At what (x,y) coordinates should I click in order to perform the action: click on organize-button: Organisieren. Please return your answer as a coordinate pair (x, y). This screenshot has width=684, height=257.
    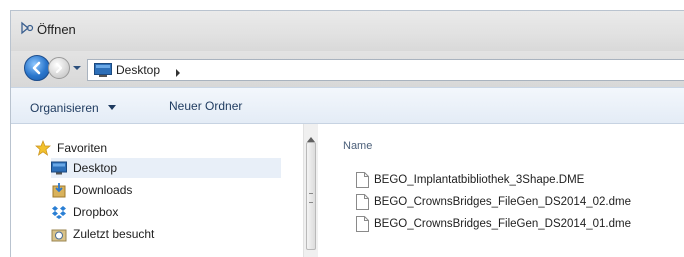
    Looking at the image, I should click on (73, 107).